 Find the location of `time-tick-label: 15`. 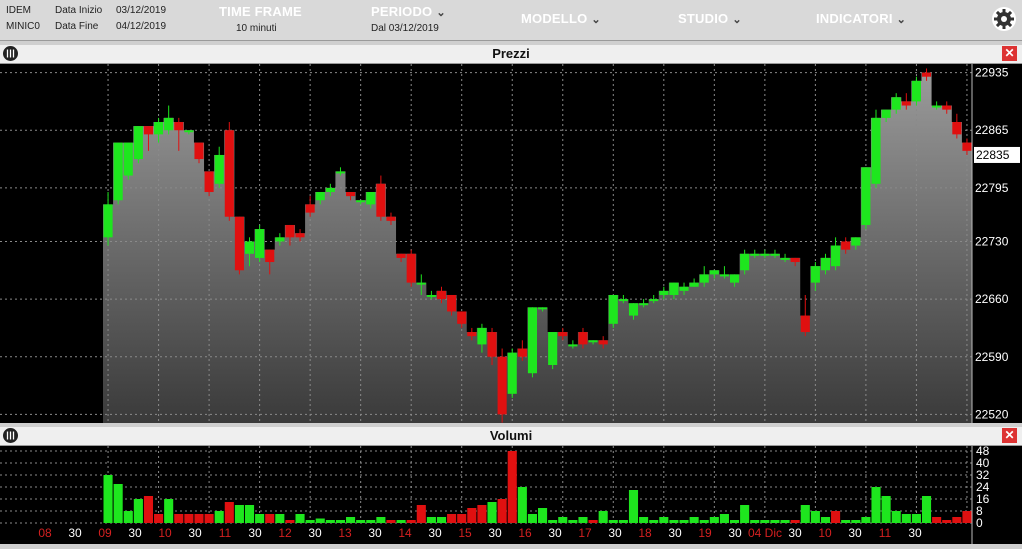

time-tick-label: 15 is located at coordinates (465, 533).